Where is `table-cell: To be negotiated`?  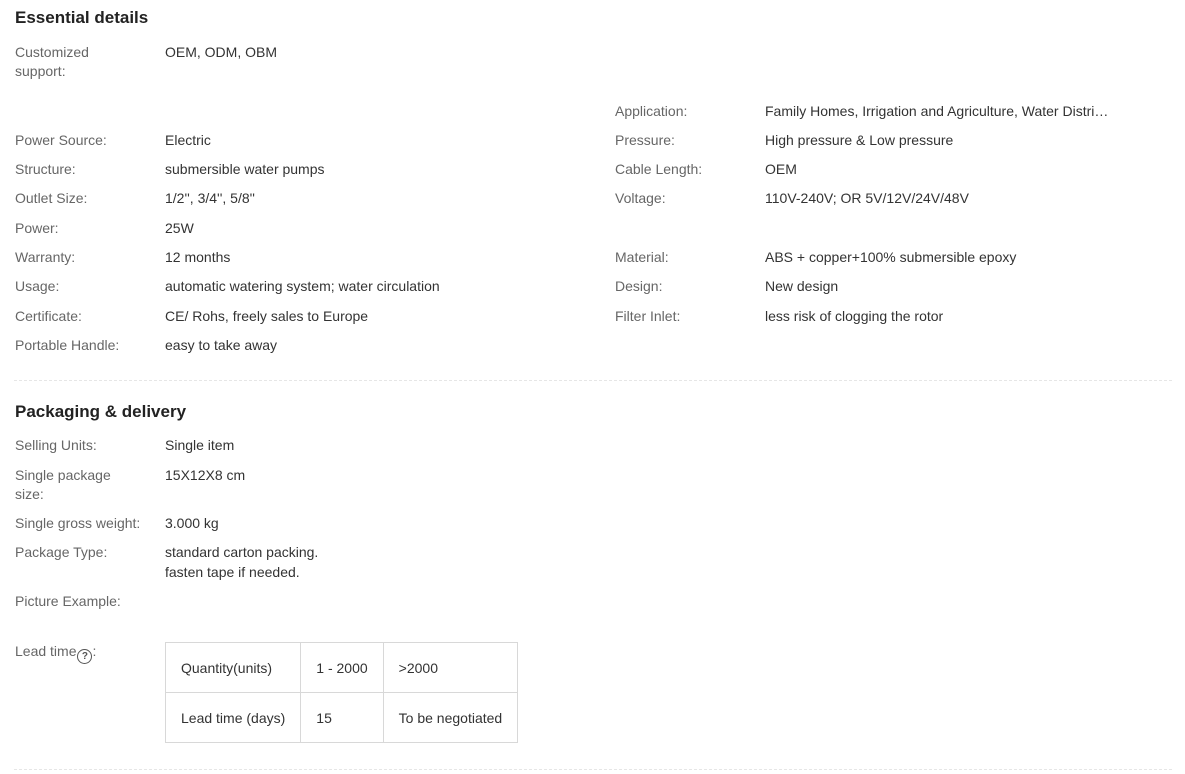 table-cell: To be negotiated is located at coordinates (450, 717).